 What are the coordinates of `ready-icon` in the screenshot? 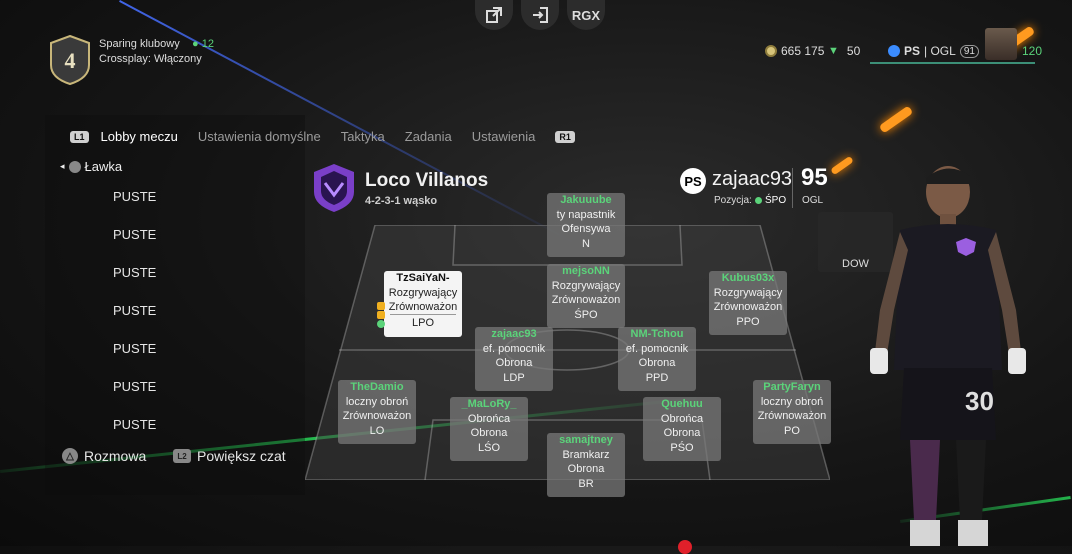 It's located at (381, 324).